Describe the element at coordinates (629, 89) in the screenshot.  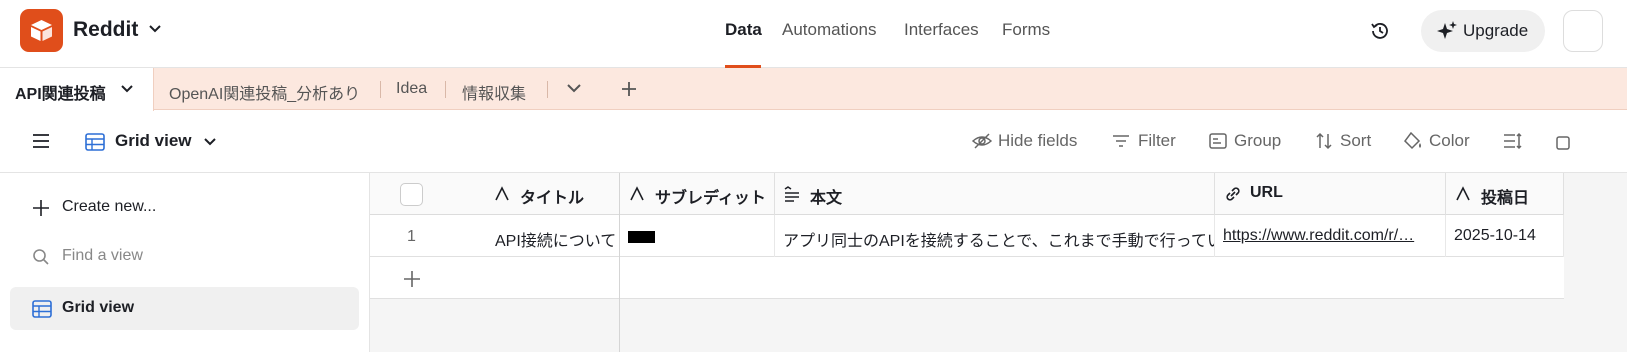
I see `add-table-icon` at that location.